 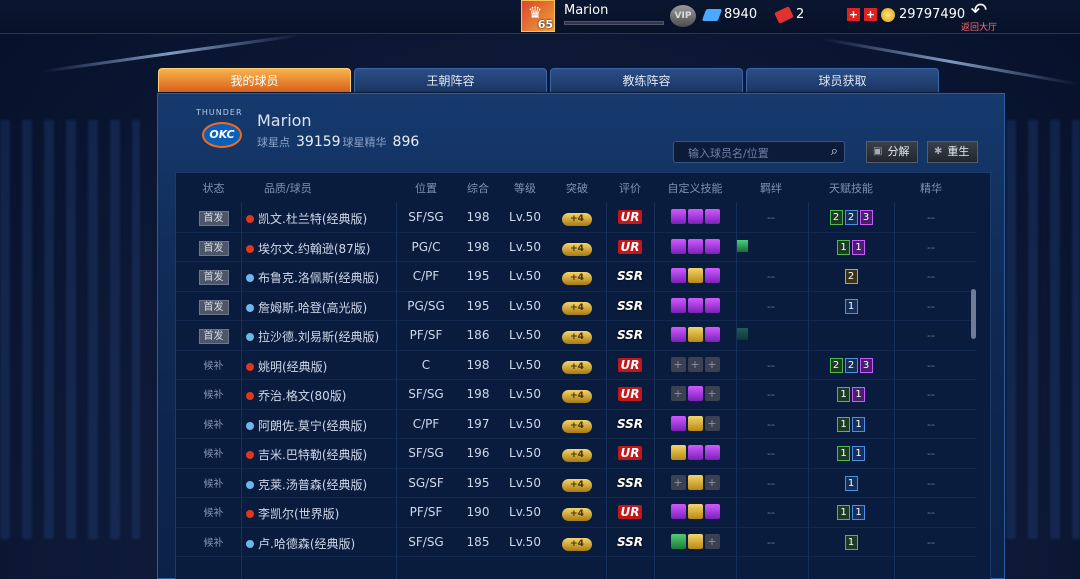 I want to click on table-row: 首发 埃尔文.约翰逊(87版) PG/C 198 Lv.50 +4 UR 1 1 --, so click(x=576, y=247).